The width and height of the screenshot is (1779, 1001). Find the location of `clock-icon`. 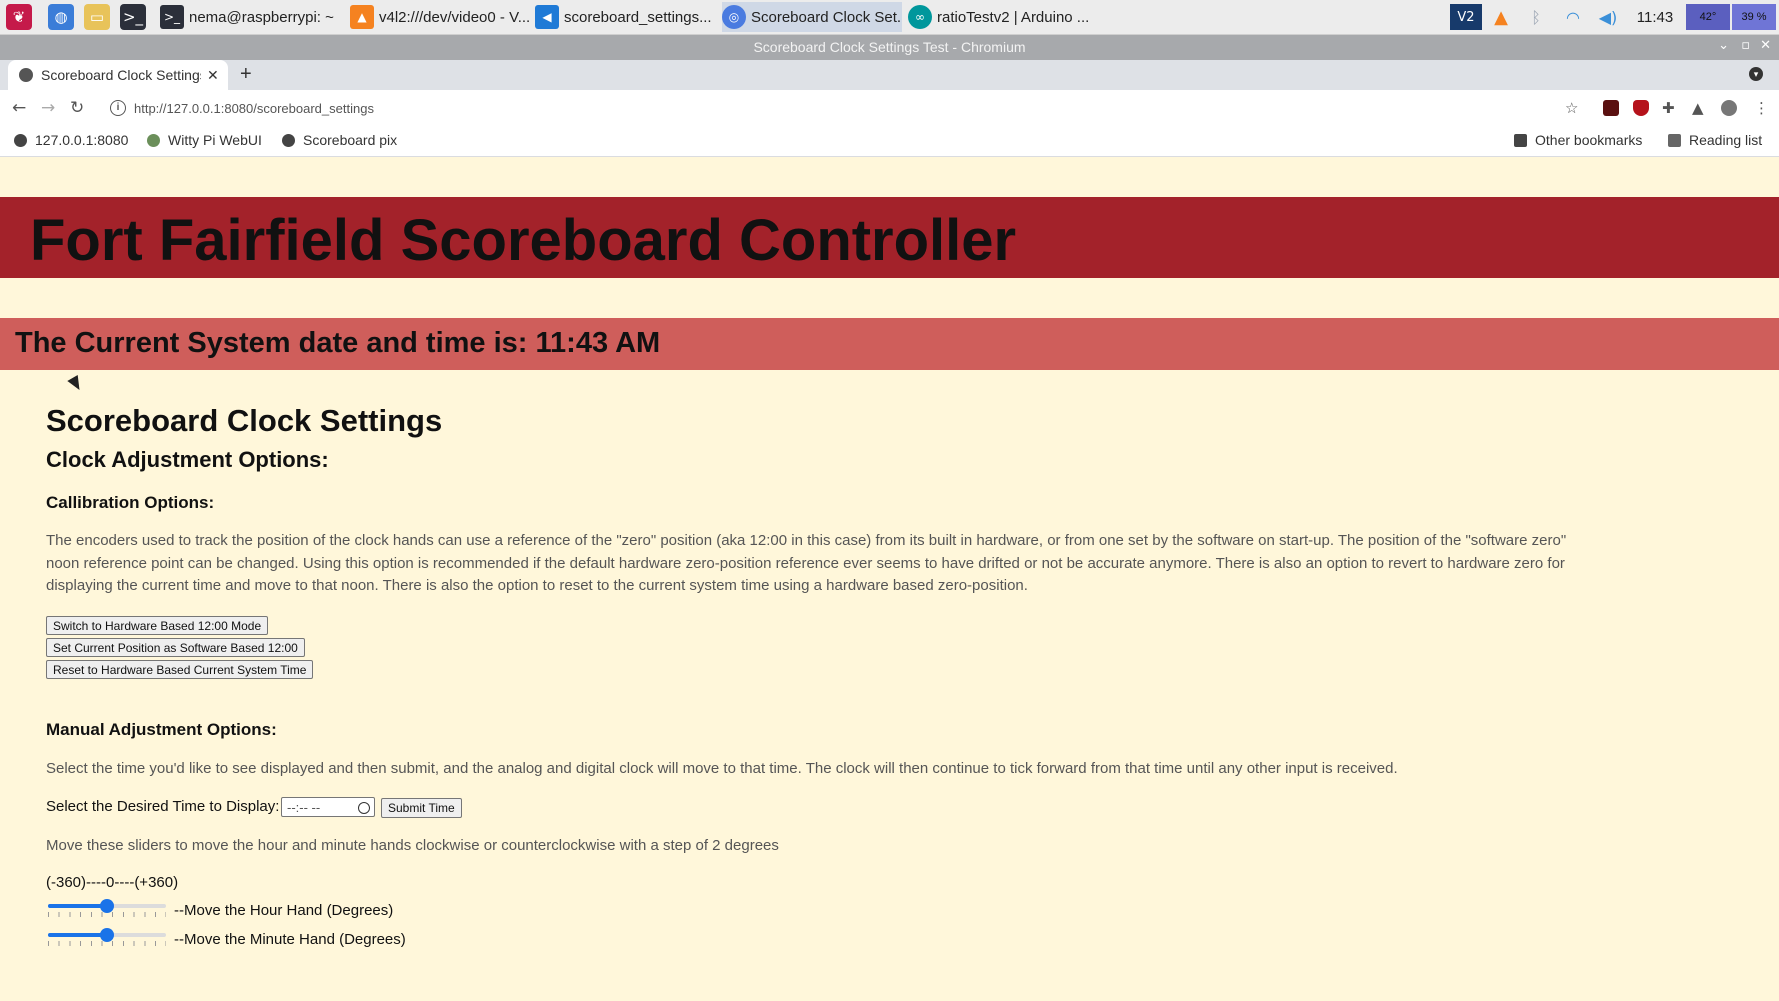

clock-icon is located at coordinates (364, 808).